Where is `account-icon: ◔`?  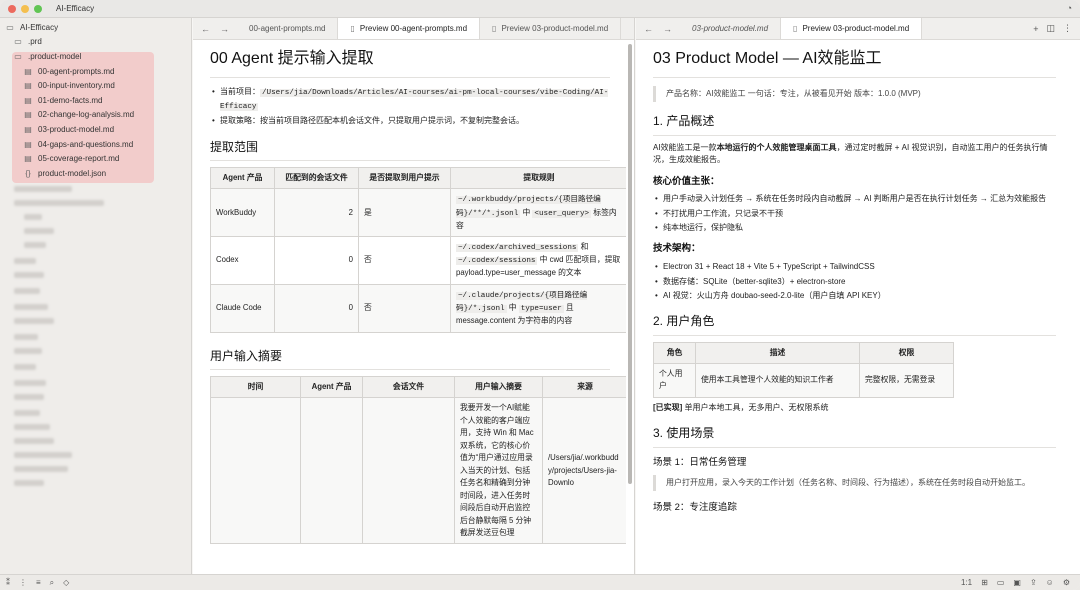
account-icon: ◔ is located at coordinates (1069, 8).